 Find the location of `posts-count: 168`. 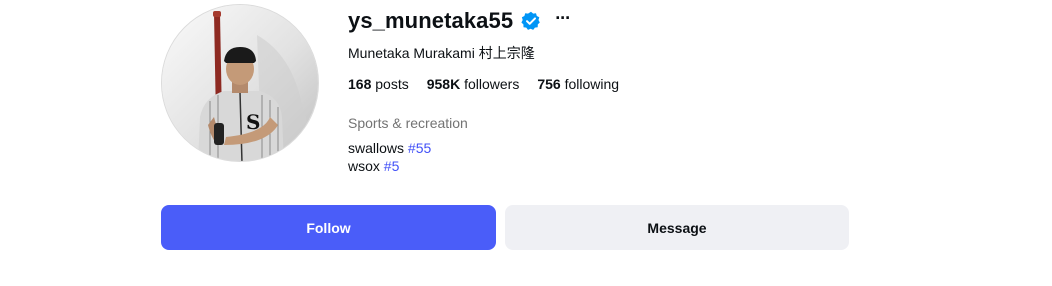

posts-count: 168 is located at coordinates (360, 84).